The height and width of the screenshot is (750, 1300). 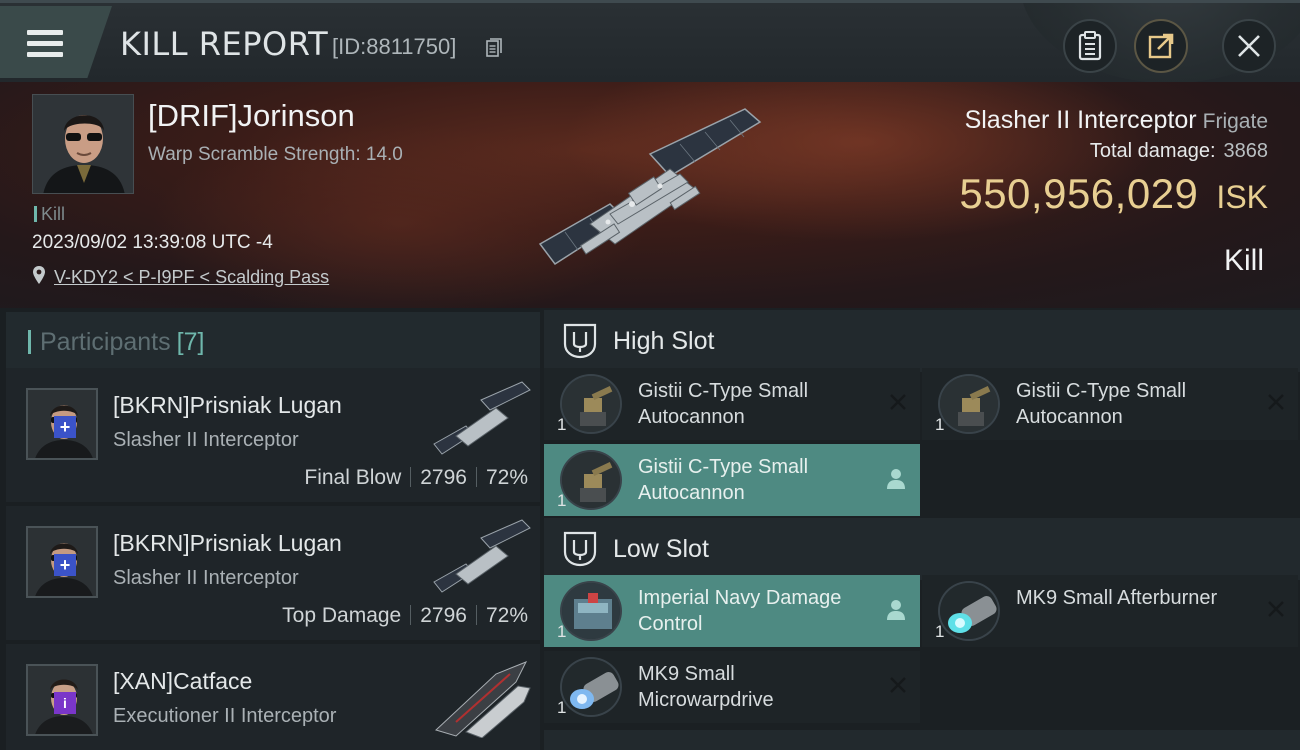 I want to click on low-slot-header: Low Slot, so click(x=922, y=549).